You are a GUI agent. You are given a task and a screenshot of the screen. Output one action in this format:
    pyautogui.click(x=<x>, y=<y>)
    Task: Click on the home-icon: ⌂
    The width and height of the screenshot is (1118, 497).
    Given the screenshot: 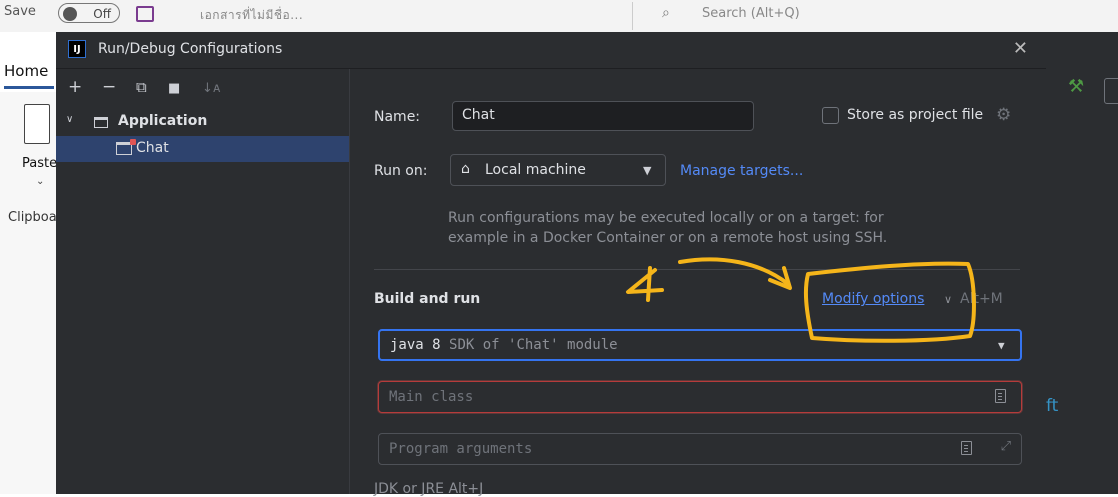 What is the action you would take?
    pyautogui.click(x=465, y=169)
    